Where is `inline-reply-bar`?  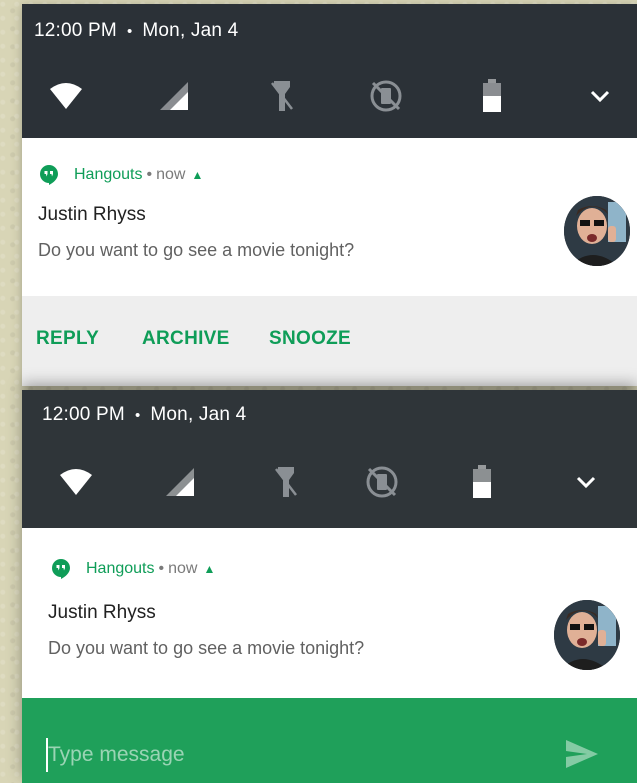
inline-reply-bar is located at coordinates (329, 740).